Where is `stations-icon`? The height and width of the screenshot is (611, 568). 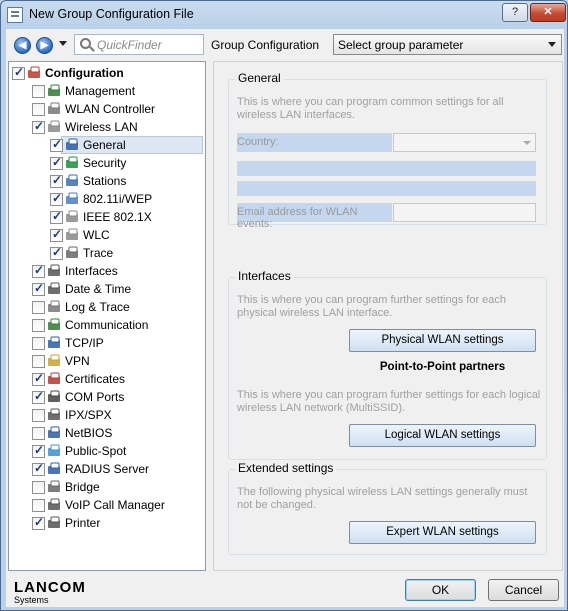
stations-icon is located at coordinates (73, 181).